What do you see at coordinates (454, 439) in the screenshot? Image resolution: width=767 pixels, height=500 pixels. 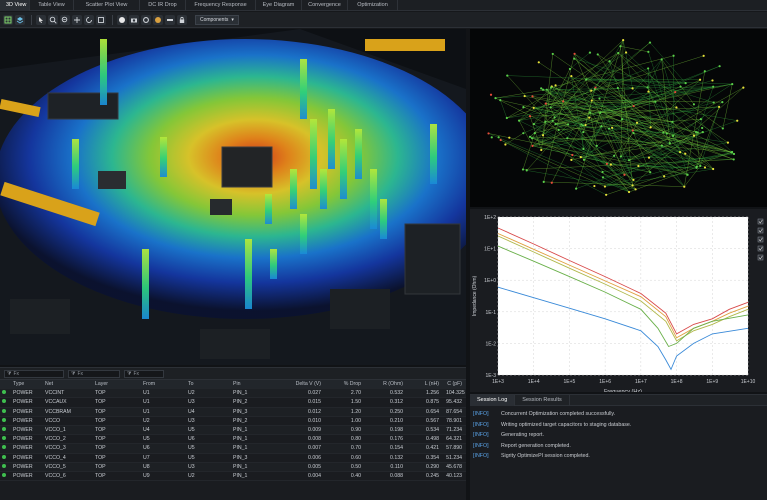 I see `cell-c-pf: 64.321` at bounding box center [454, 439].